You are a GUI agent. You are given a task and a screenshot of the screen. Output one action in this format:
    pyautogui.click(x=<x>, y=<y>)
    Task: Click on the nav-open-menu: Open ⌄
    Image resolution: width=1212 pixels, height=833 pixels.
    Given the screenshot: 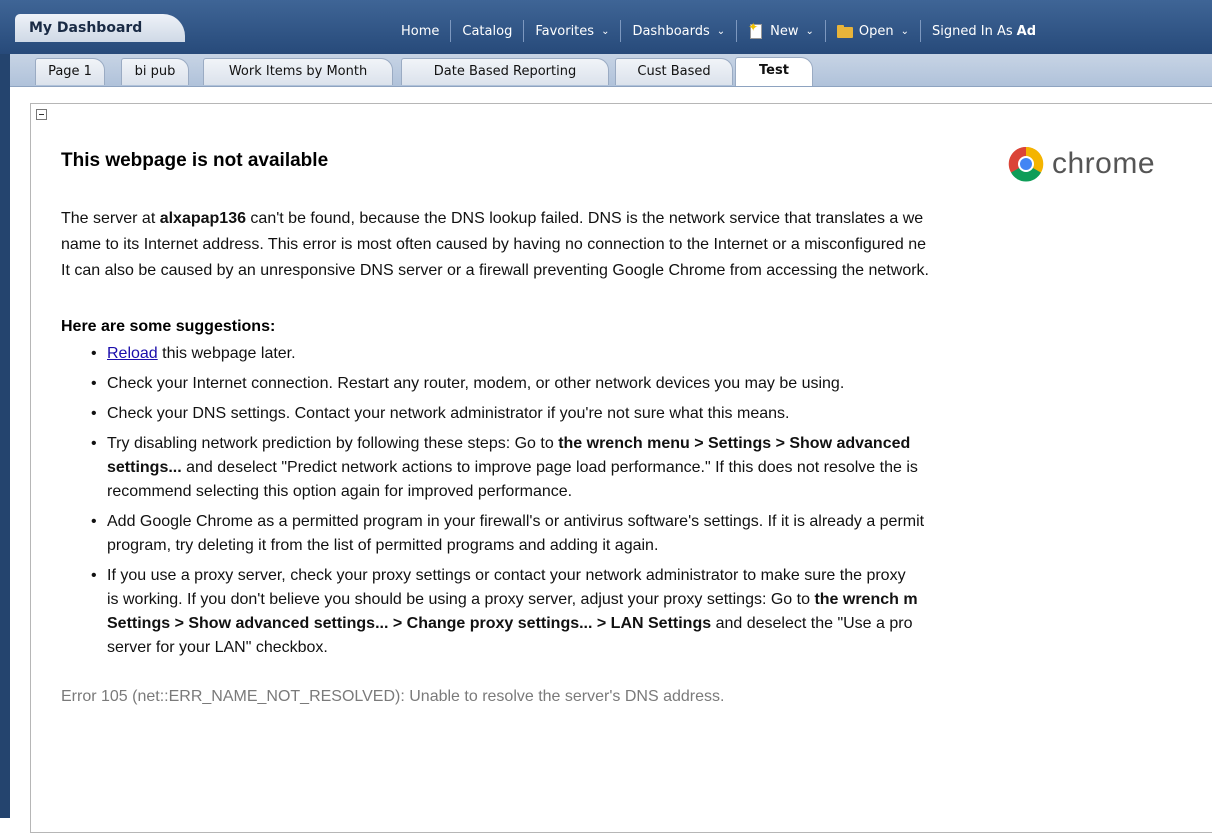 What is the action you would take?
    pyautogui.click(x=874, y=31)
    